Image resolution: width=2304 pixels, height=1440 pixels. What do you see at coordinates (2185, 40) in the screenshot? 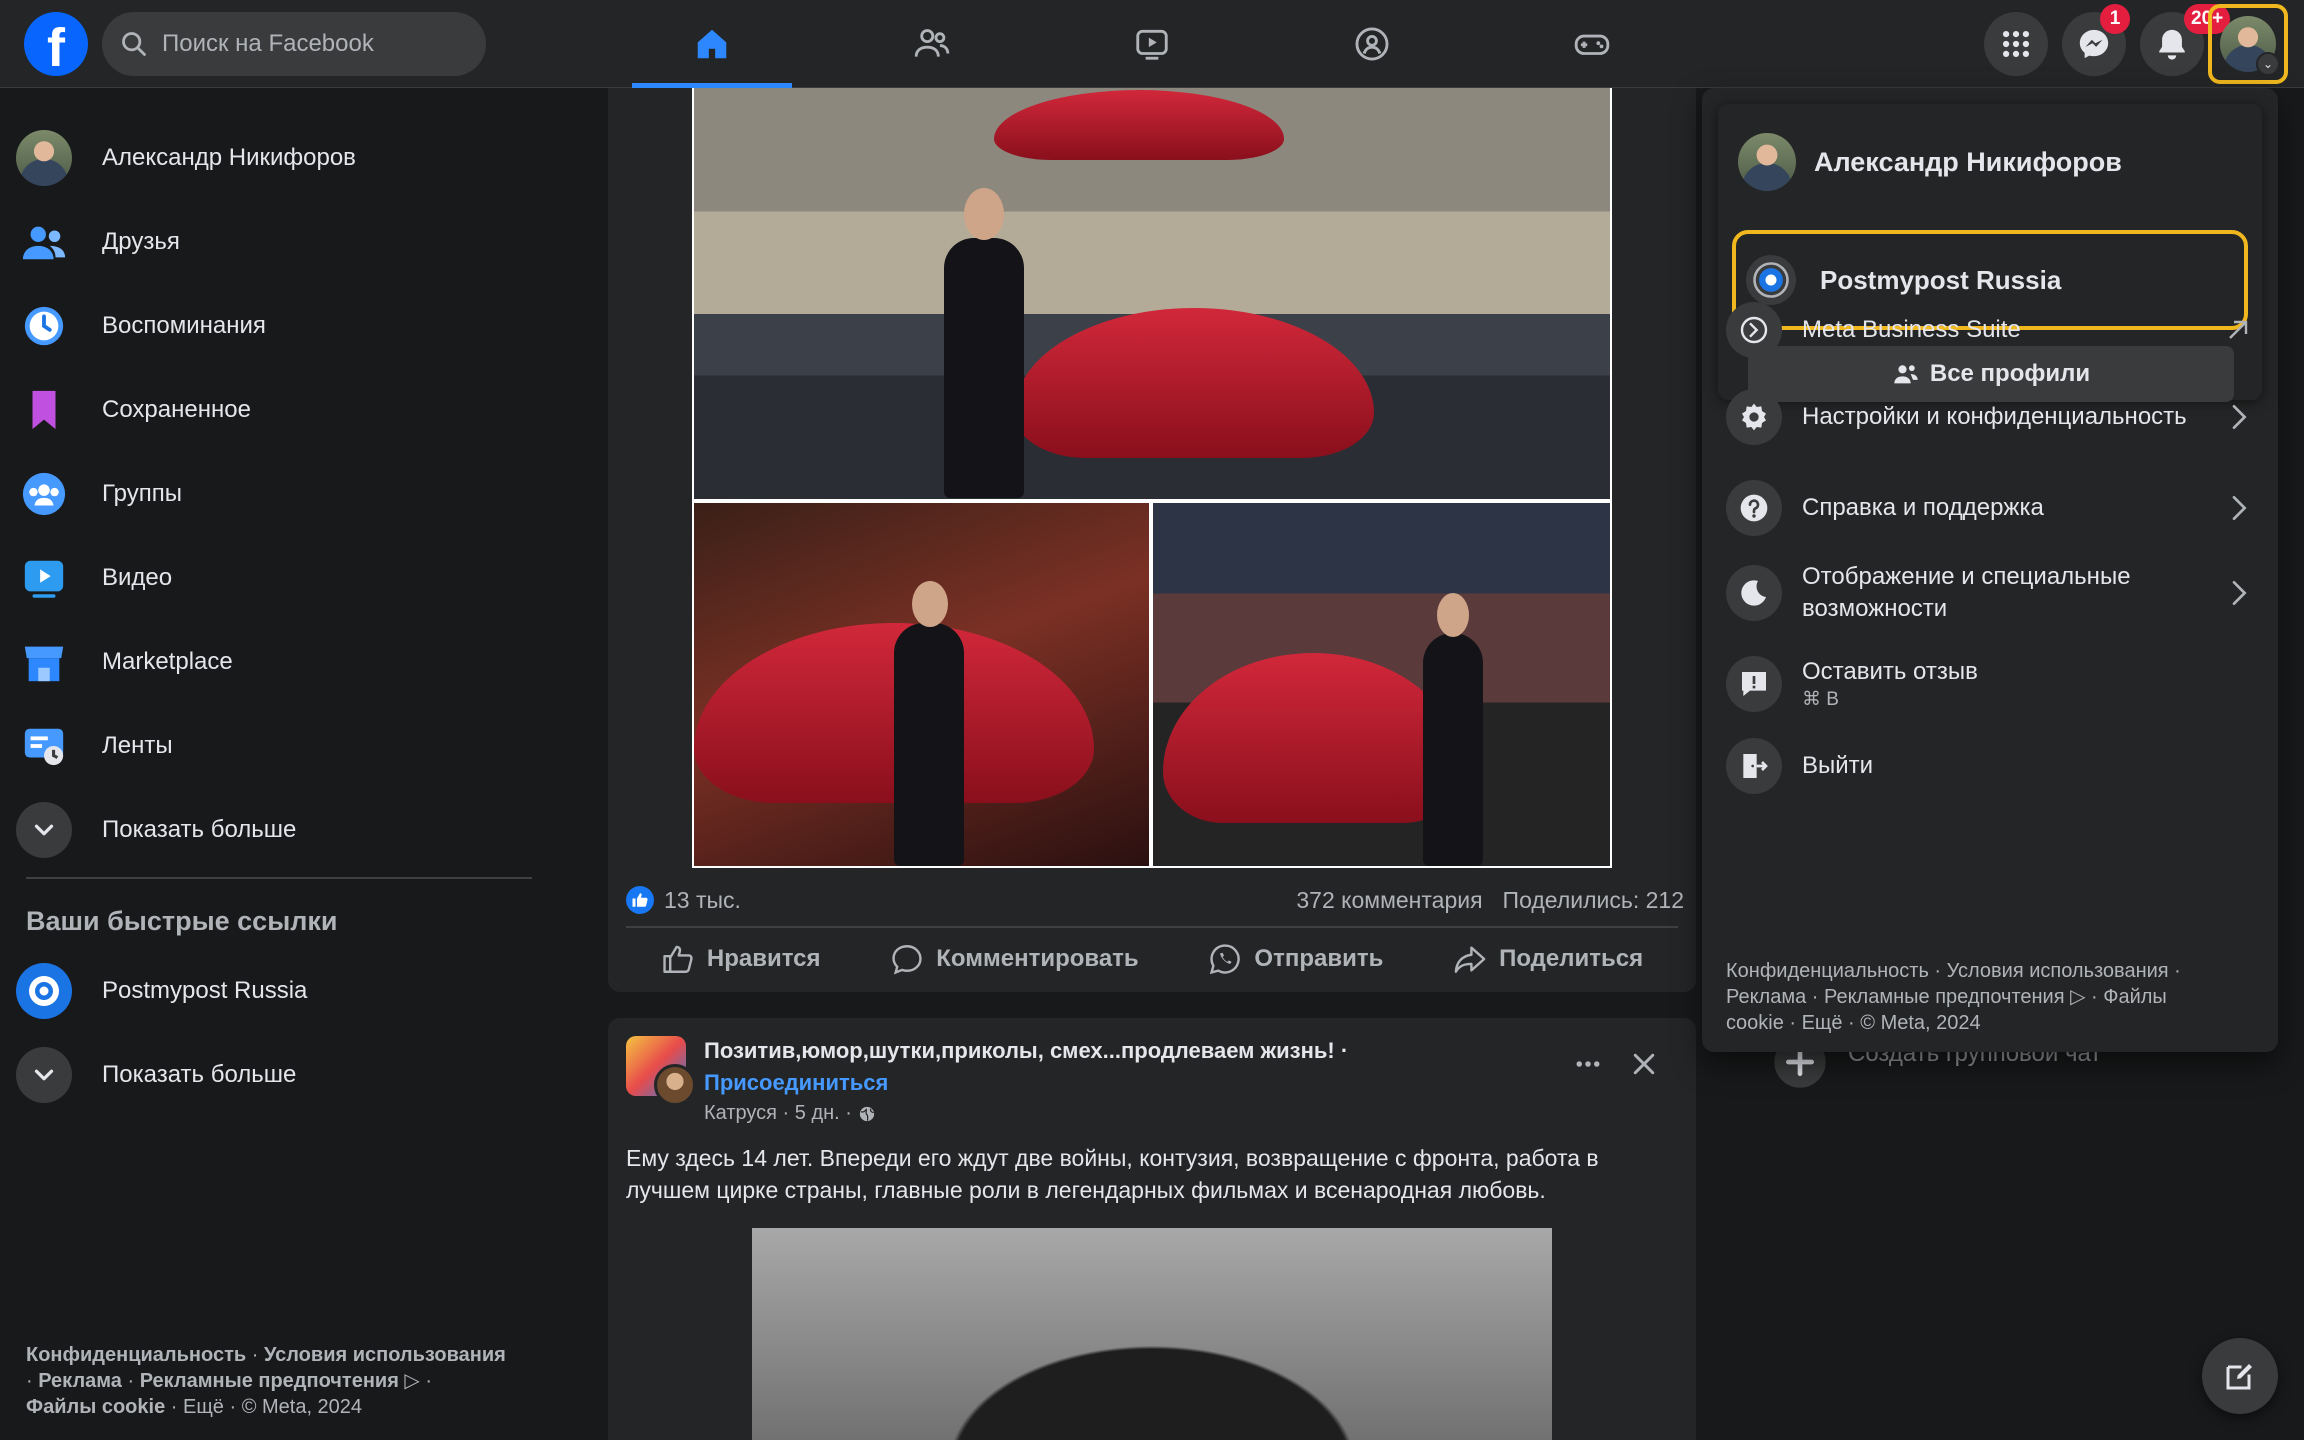
I see `notifications-button: 20+` at bounding box center [2185, 40].